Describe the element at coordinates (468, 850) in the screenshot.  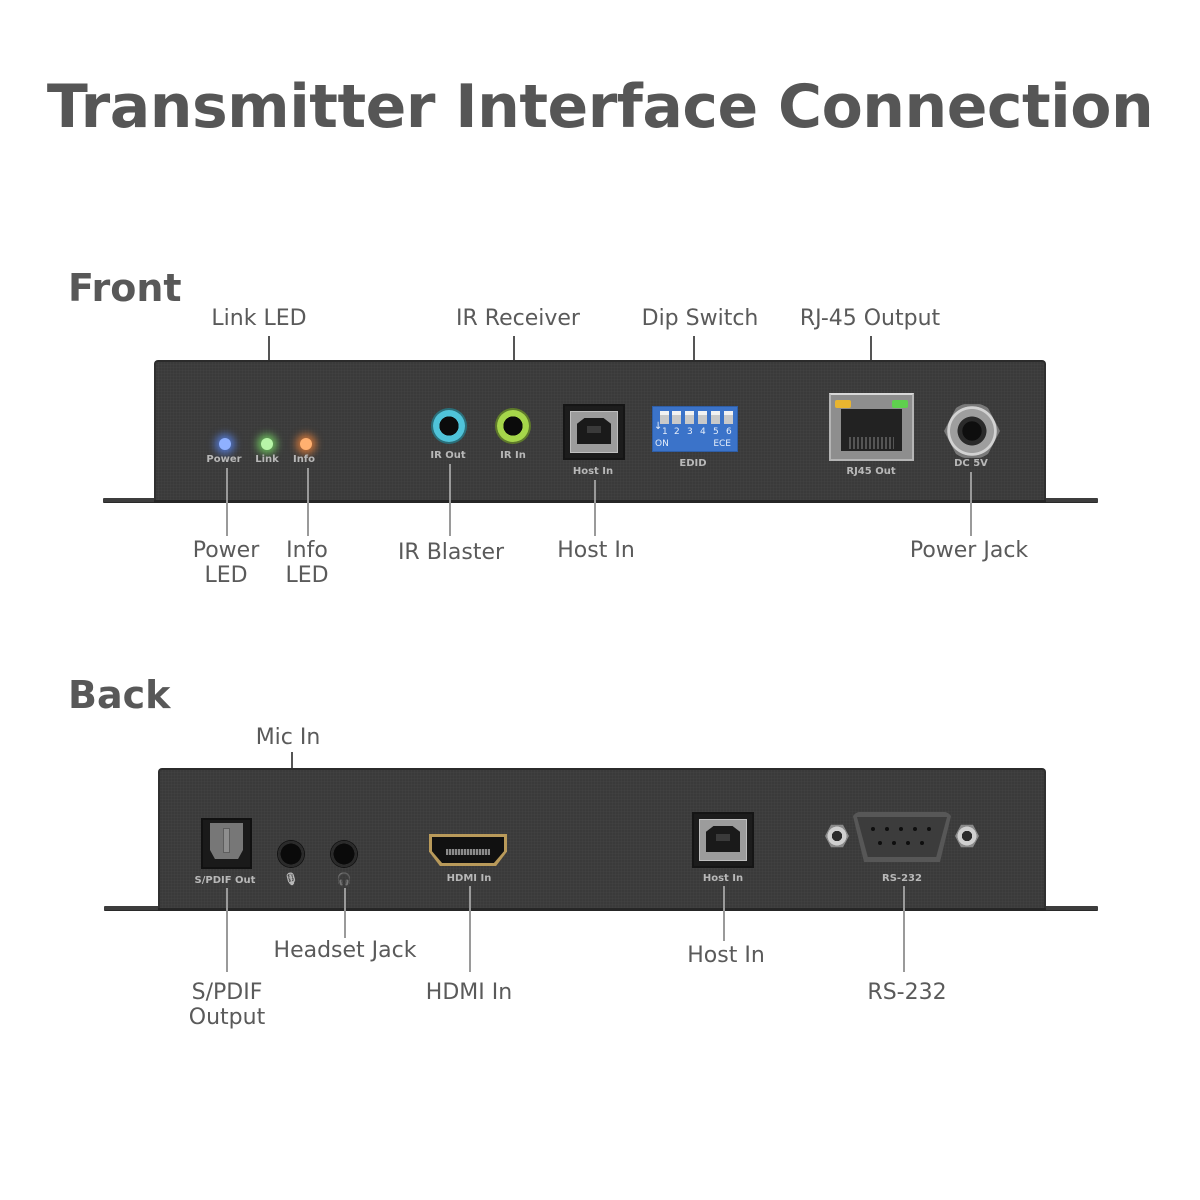
I see `hdmi-in-port` at that location.